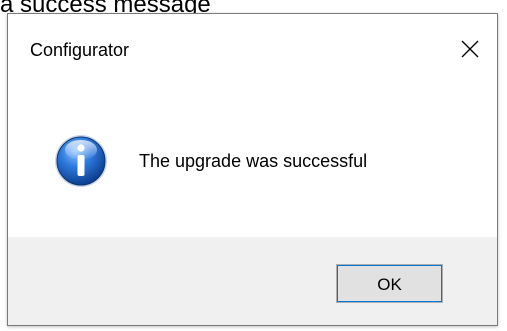 The height and width of the screenshot is (331, 507). I want to click on close-button, so click(470, 49).